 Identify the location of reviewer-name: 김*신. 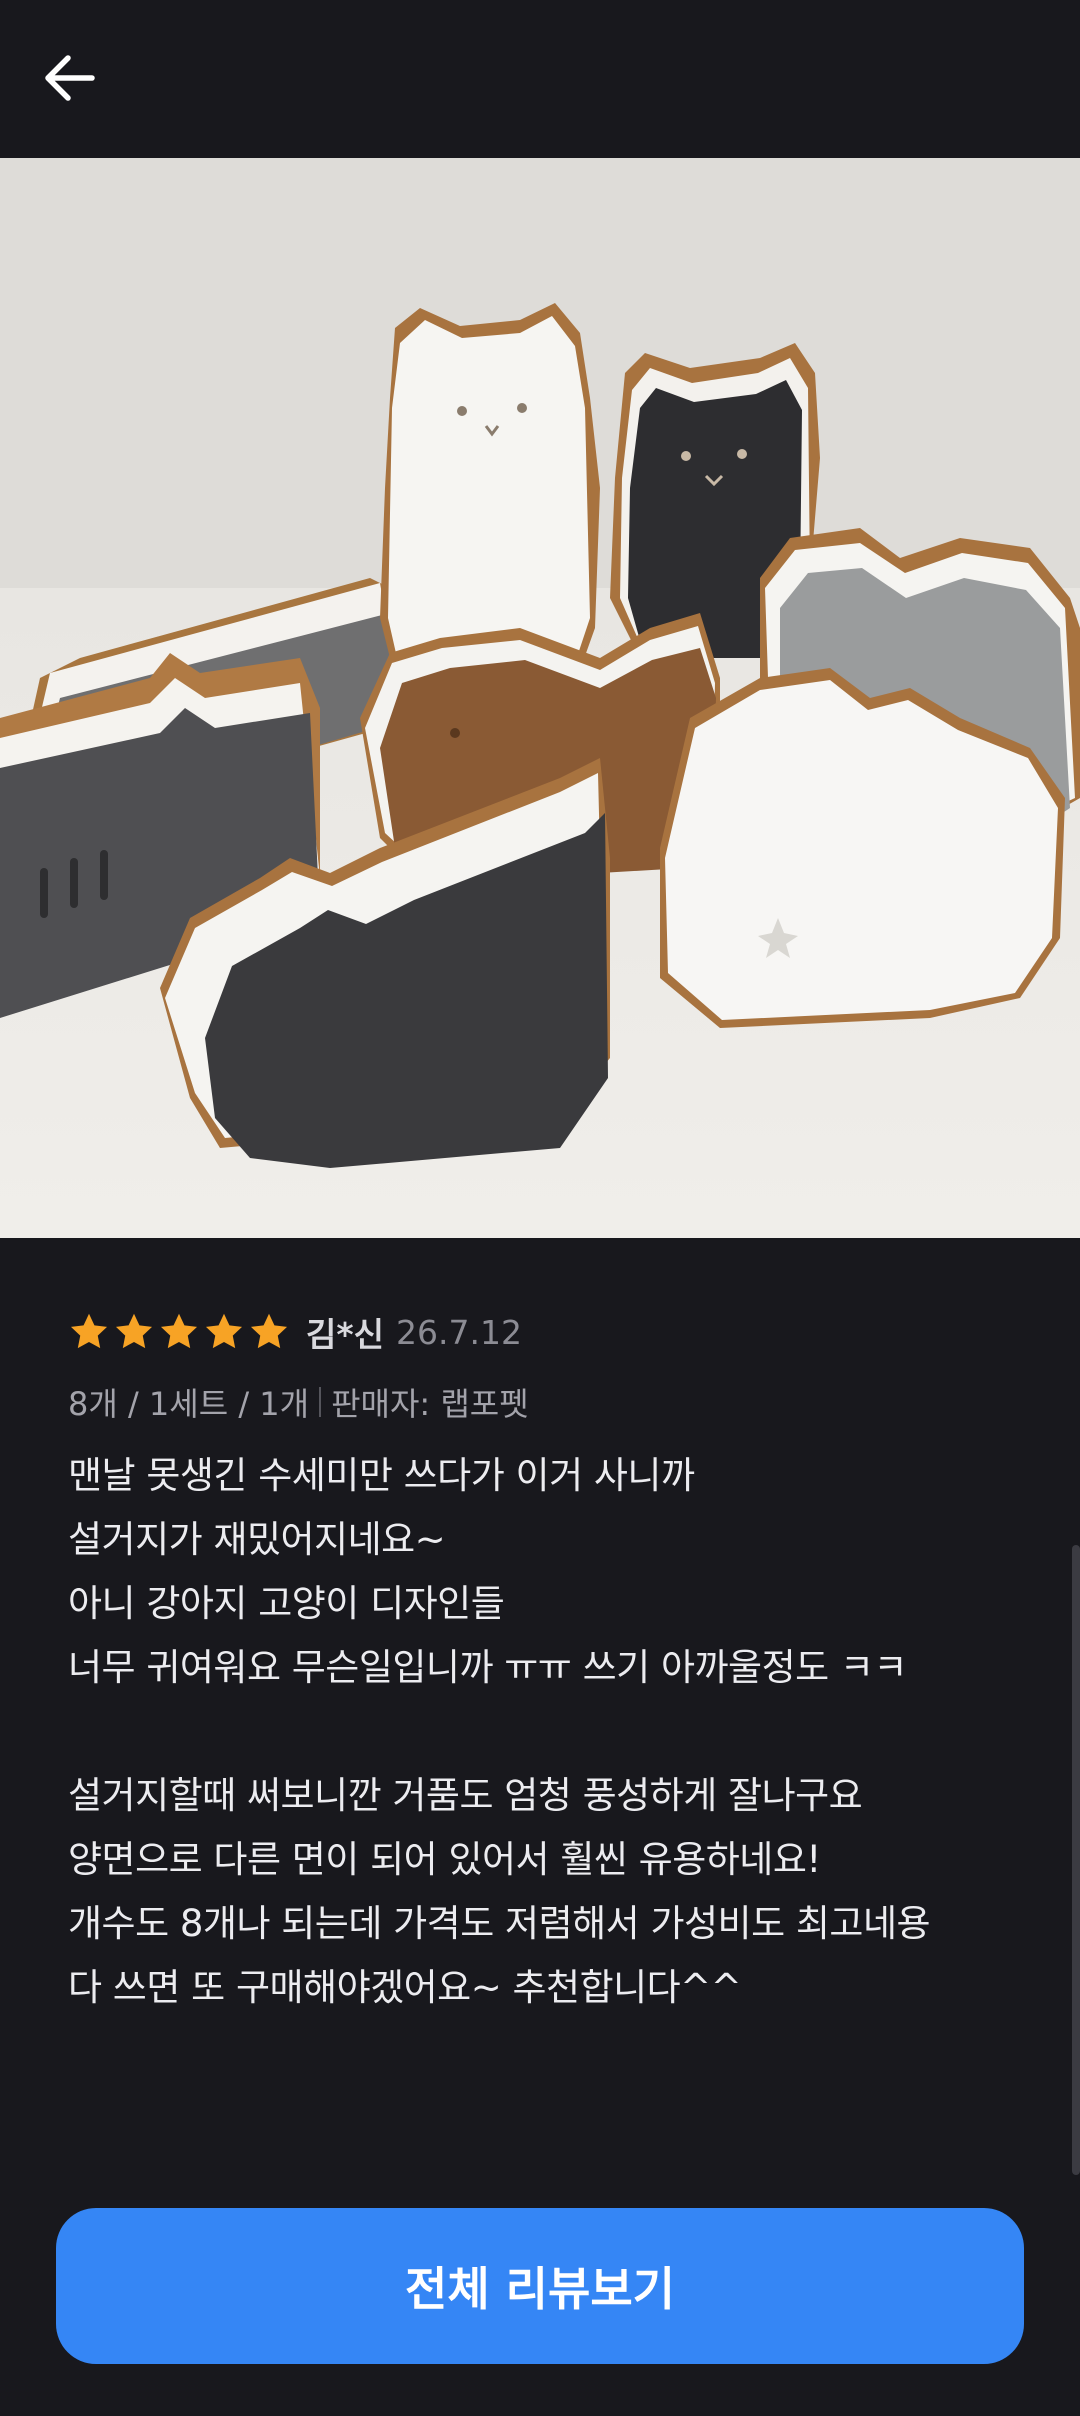
(345, 1334).